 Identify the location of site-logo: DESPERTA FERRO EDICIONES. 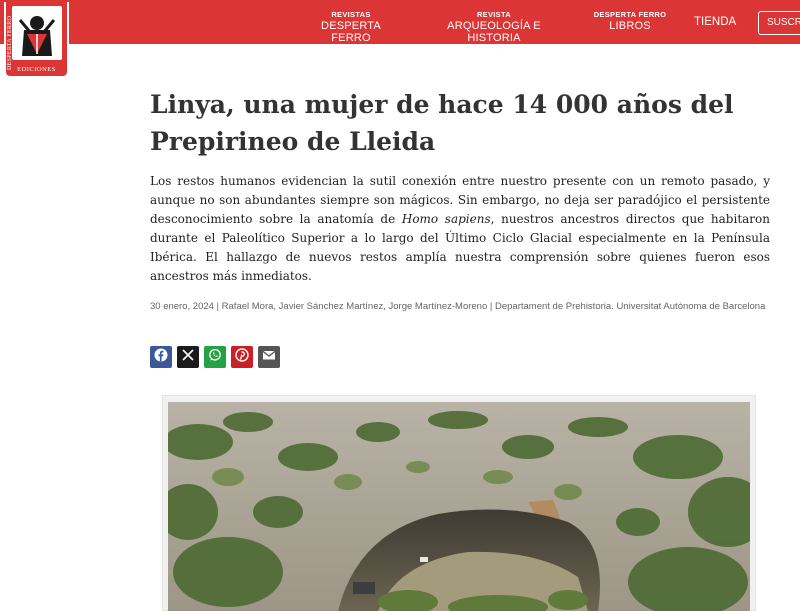
(36, 40).